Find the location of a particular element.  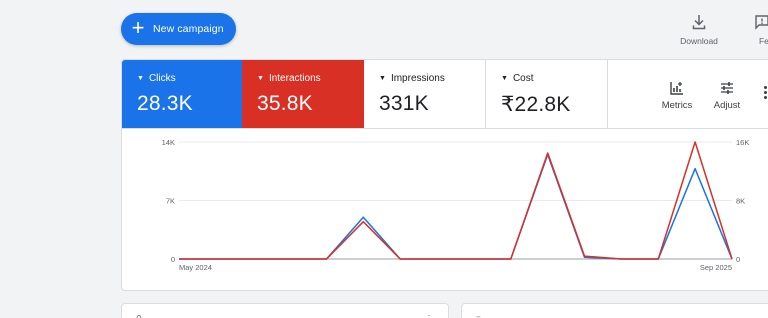

metric-name: Impressions is located at coordinates (417, 78).